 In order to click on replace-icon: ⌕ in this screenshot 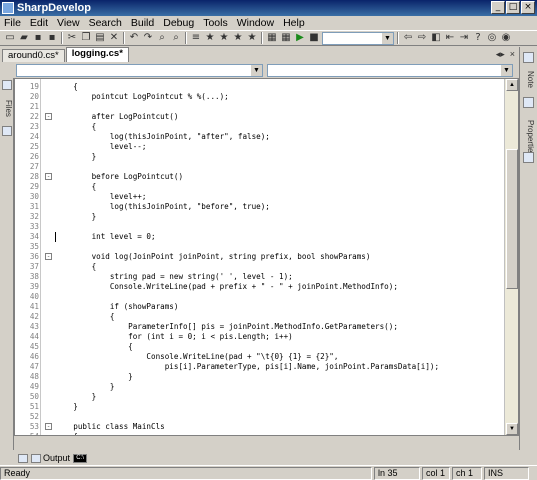, I will do `click(176, 38)`.